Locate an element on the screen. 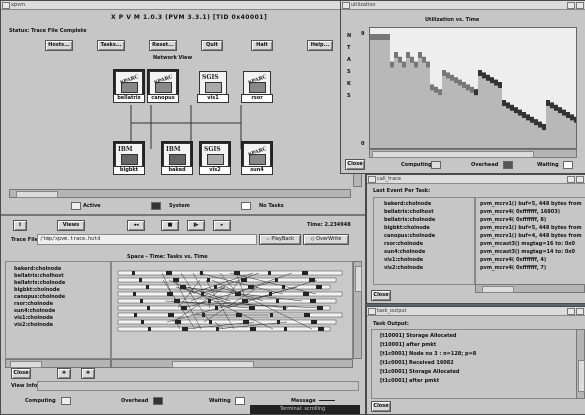 This screenshot has width=585, height=415. host-sun4: SPARC sun4 is located at coordinates (257, 158).